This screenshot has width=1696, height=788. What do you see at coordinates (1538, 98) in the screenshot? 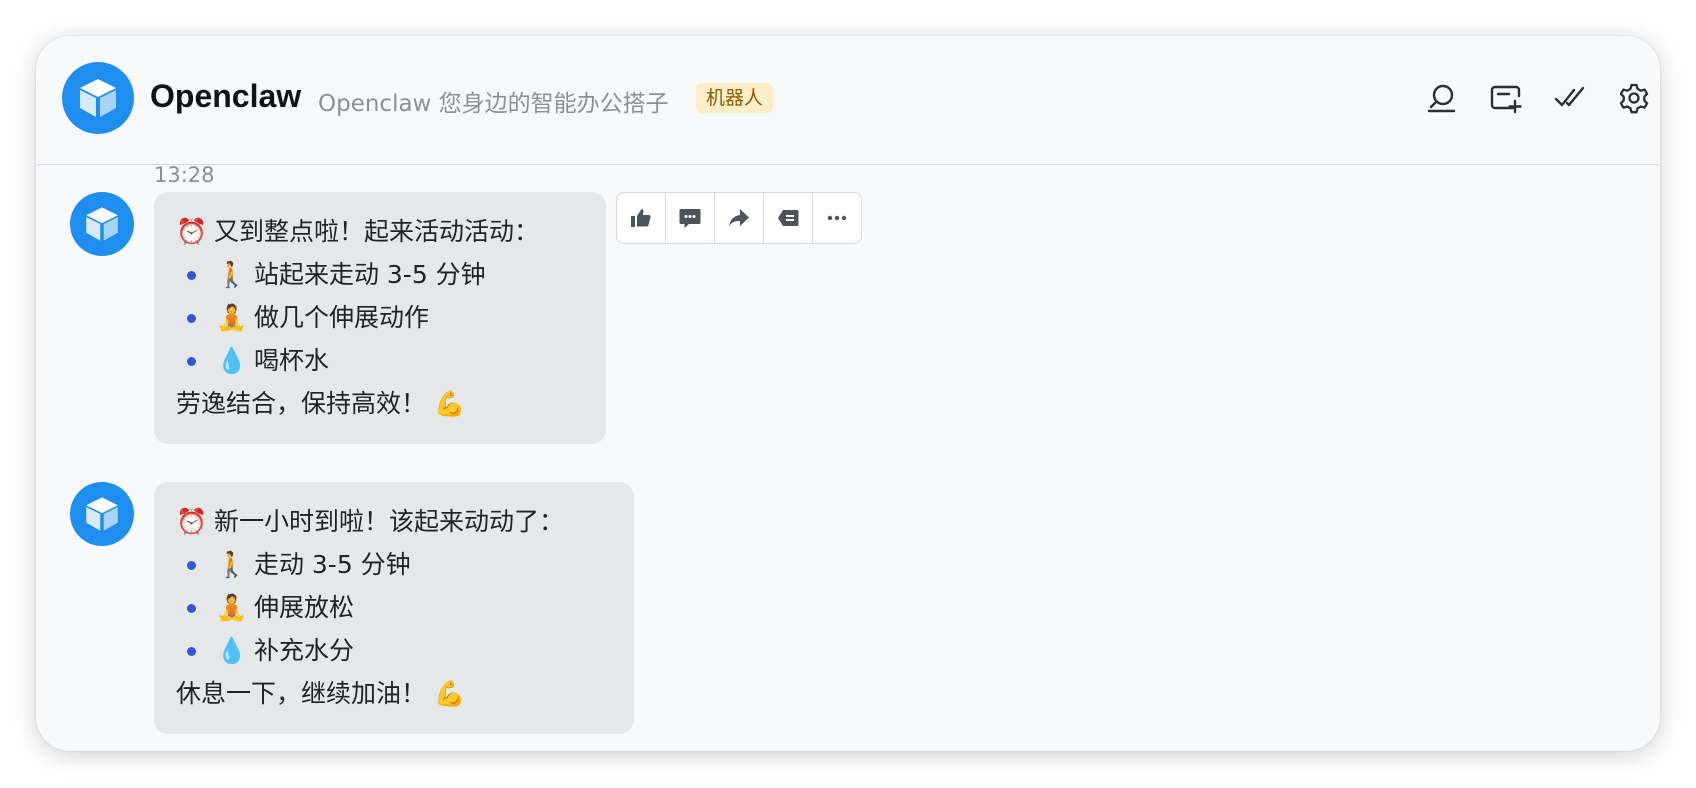
I see `header-actions` at bounding box center [1538, 98].